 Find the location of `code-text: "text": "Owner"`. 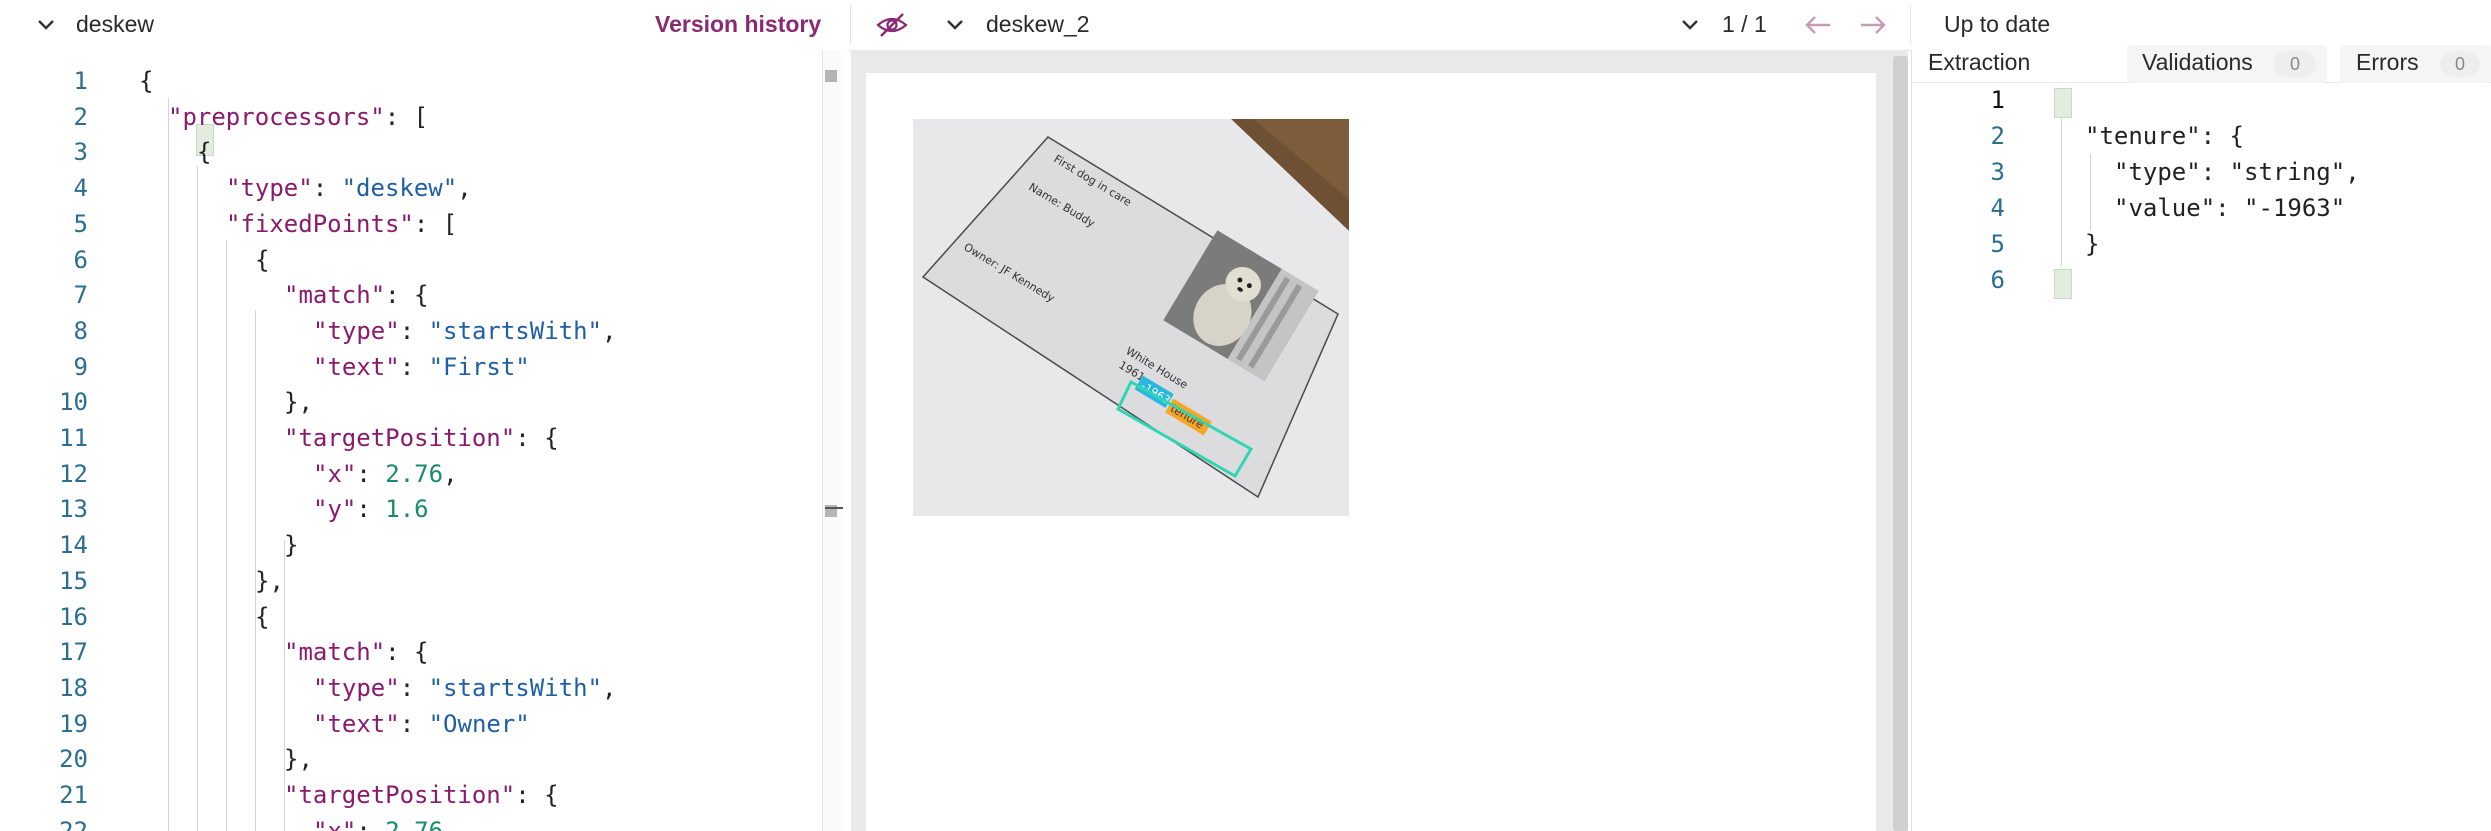

code-text: "text": "Owner" is located at coordinates (421, 724).